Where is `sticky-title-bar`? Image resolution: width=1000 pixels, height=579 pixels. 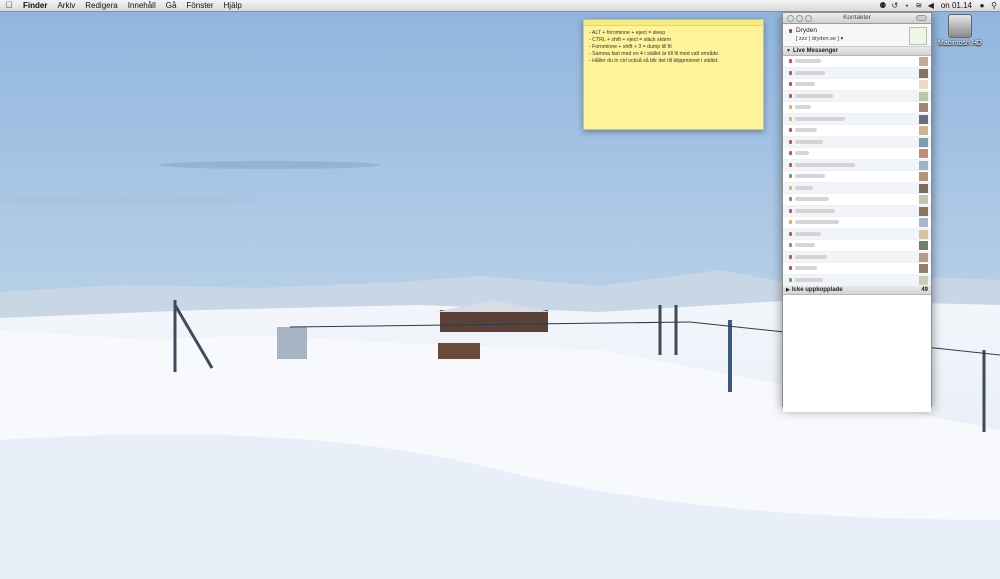 sticky-title-bar is located at coordinates (673, 23).